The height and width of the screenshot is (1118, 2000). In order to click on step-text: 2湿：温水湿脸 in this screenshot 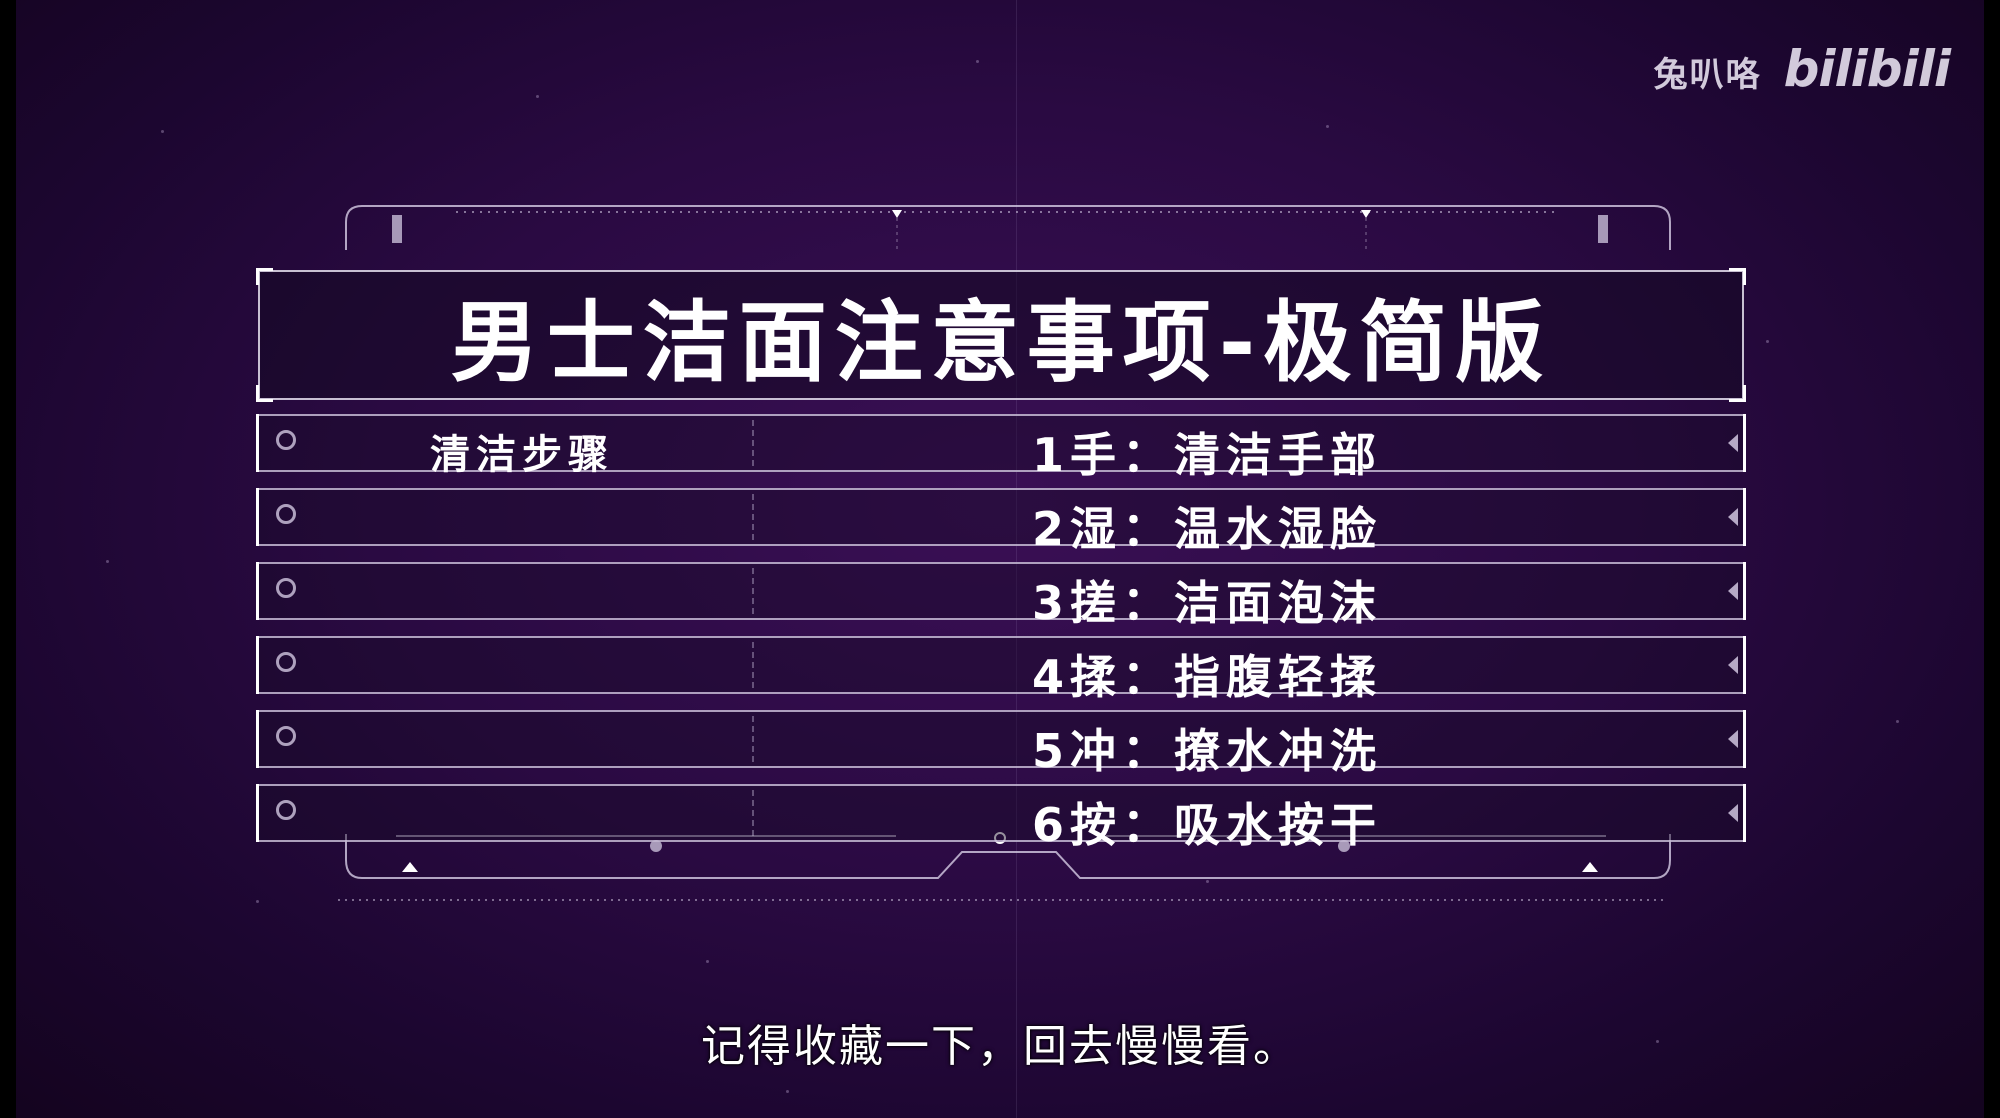, I will do `click(1207, 529)`.